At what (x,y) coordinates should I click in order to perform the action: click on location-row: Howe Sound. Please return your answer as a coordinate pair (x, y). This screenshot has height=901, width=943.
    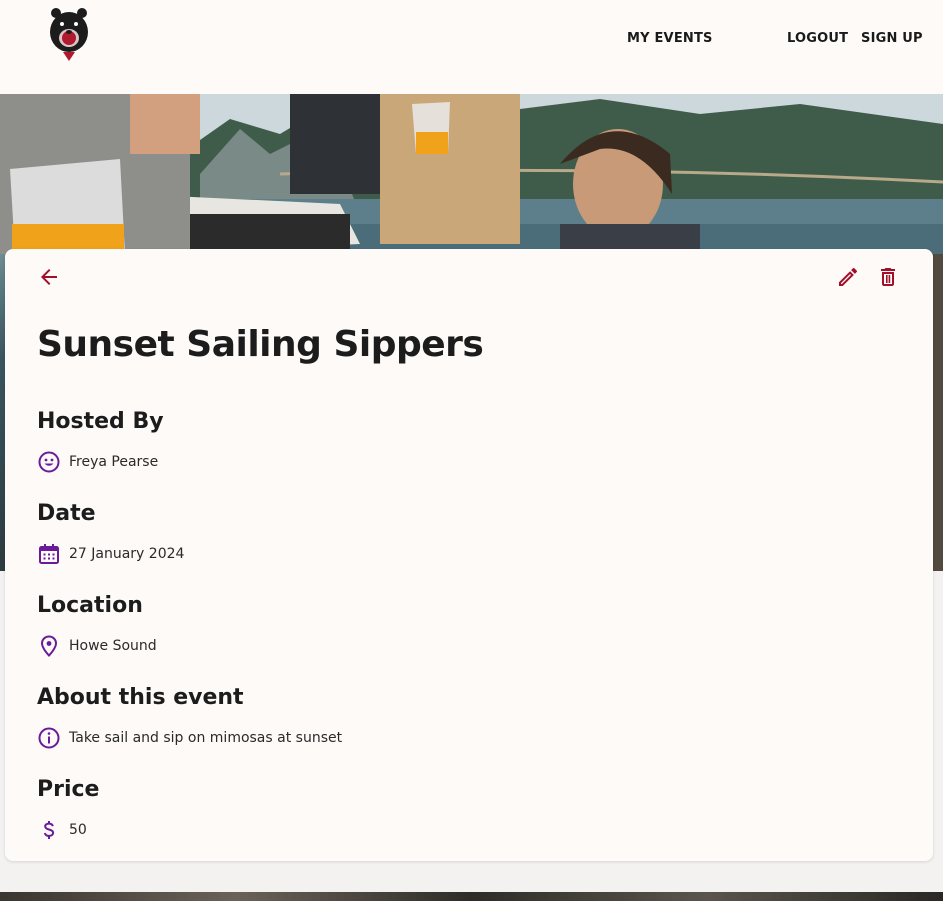
    Looking at the image, I should click on (97, 646).